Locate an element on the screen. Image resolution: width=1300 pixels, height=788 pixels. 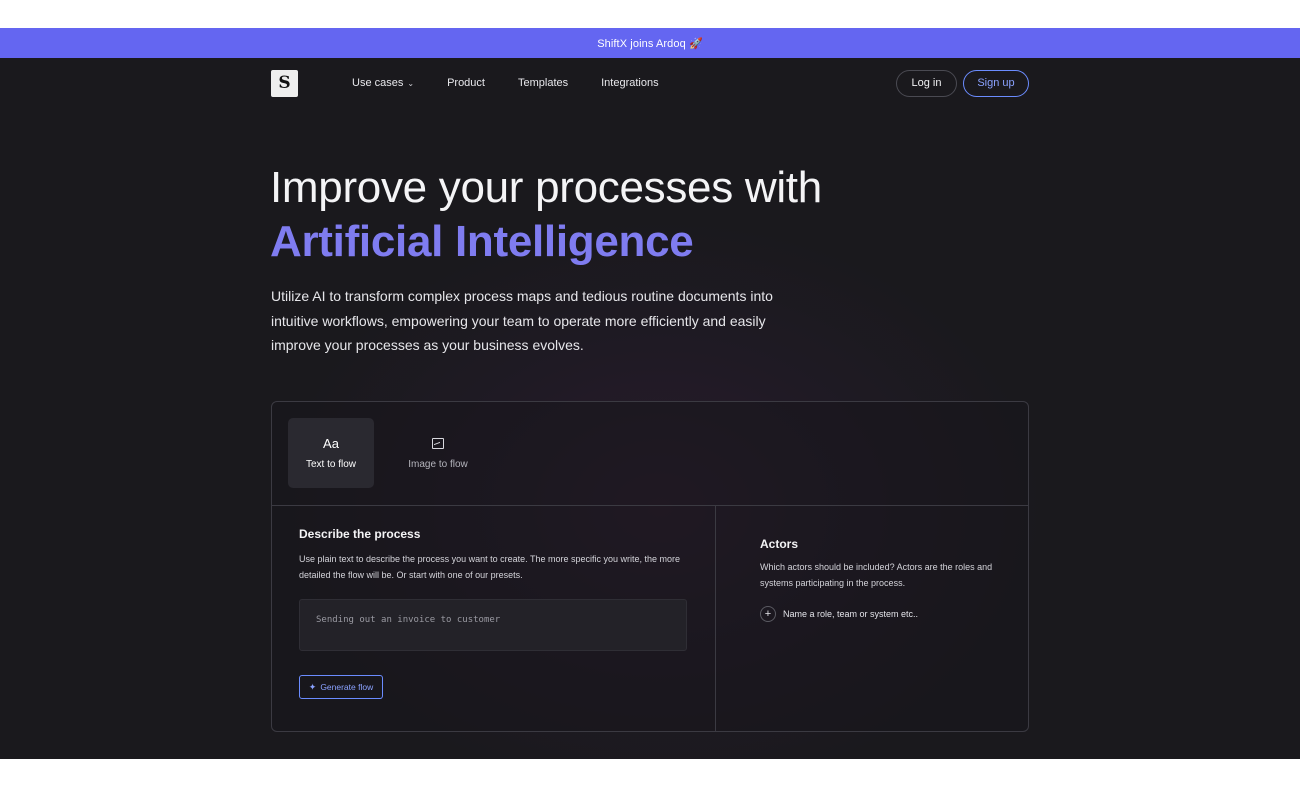
login-button: Log in is located at coordinates (926, 83).